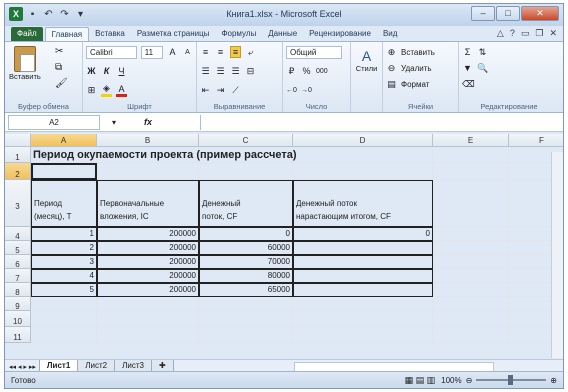 The image size is (568, 392). What do you see at coordinates (54, 122) in the screenshot?
I see `name-box: A2` at bounding box center [54, 122].